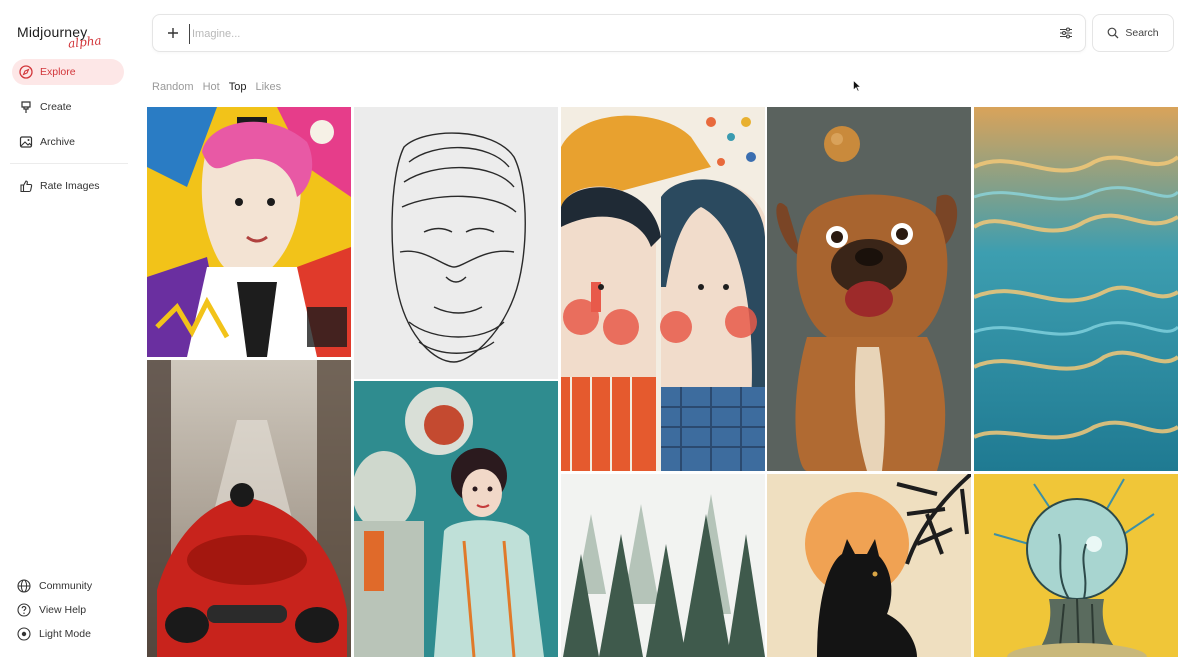 Image resolution: width=1200 pixels, height=657 pixels. Describe the element at coordinates (268, 87) in the screenshot. I see `tab-likes: Likes` at that location.